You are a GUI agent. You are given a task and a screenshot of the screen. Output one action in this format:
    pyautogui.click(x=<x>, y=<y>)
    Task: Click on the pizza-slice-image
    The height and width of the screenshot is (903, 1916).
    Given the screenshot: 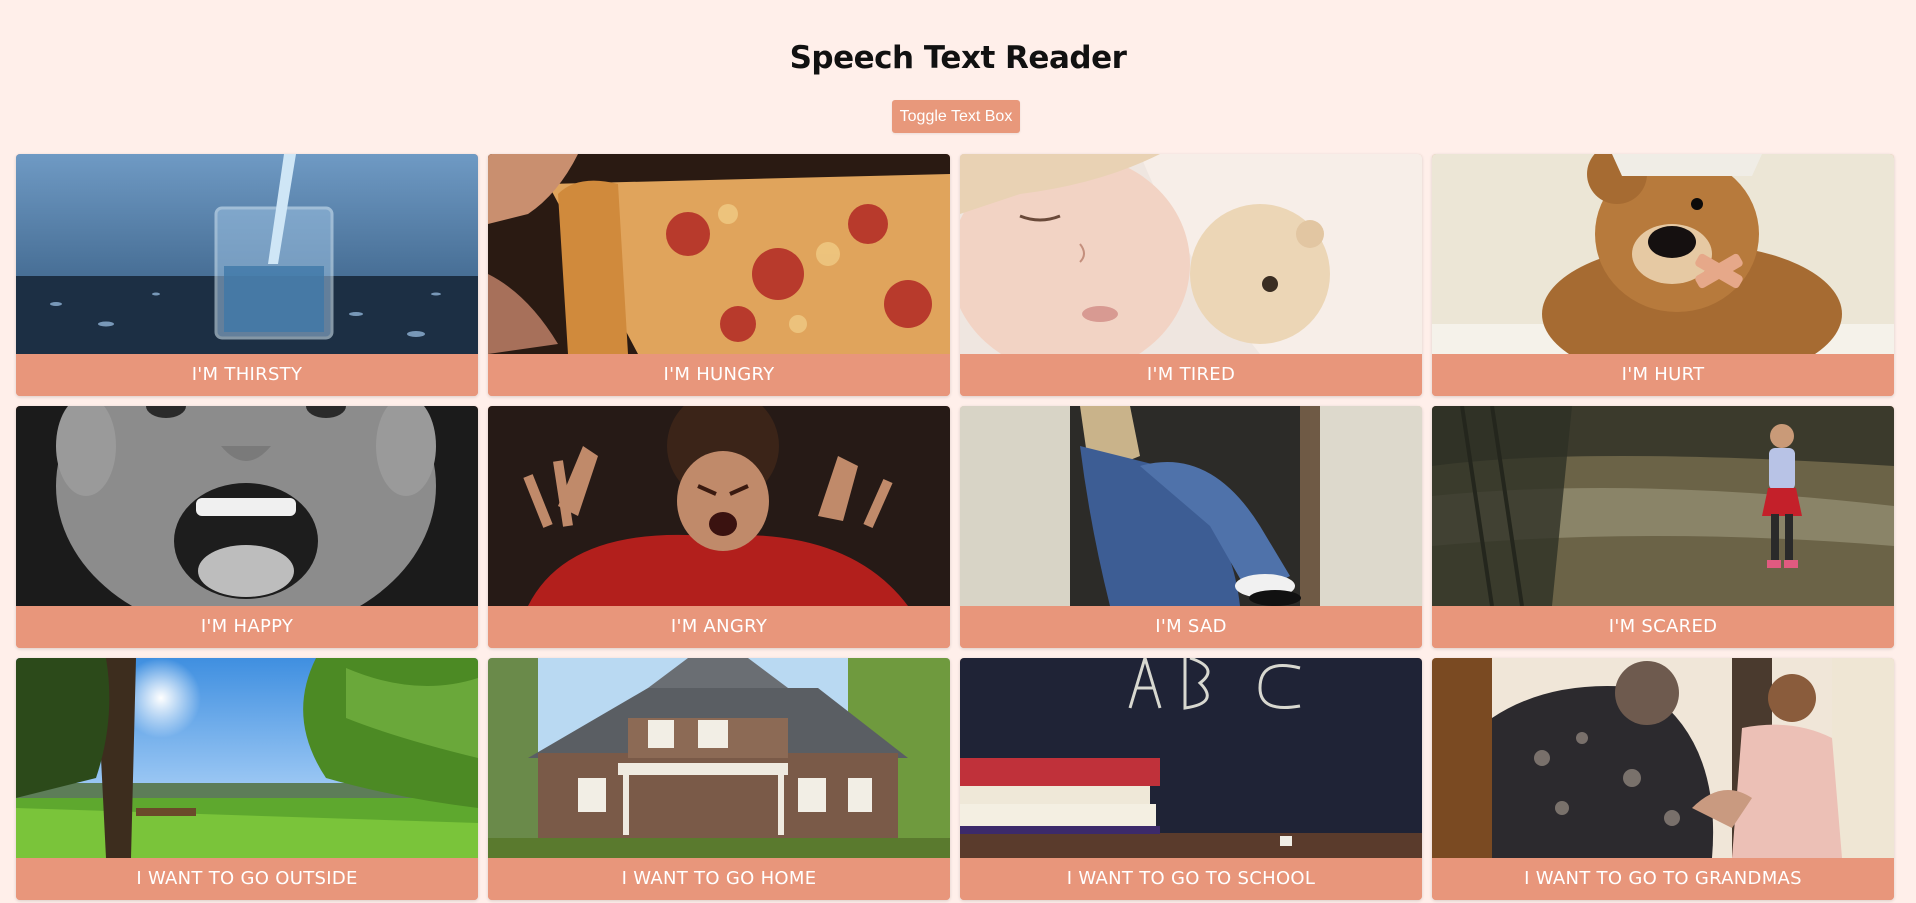 What is the action you would take?
    pyautogui.click(x=719, y=254)
    